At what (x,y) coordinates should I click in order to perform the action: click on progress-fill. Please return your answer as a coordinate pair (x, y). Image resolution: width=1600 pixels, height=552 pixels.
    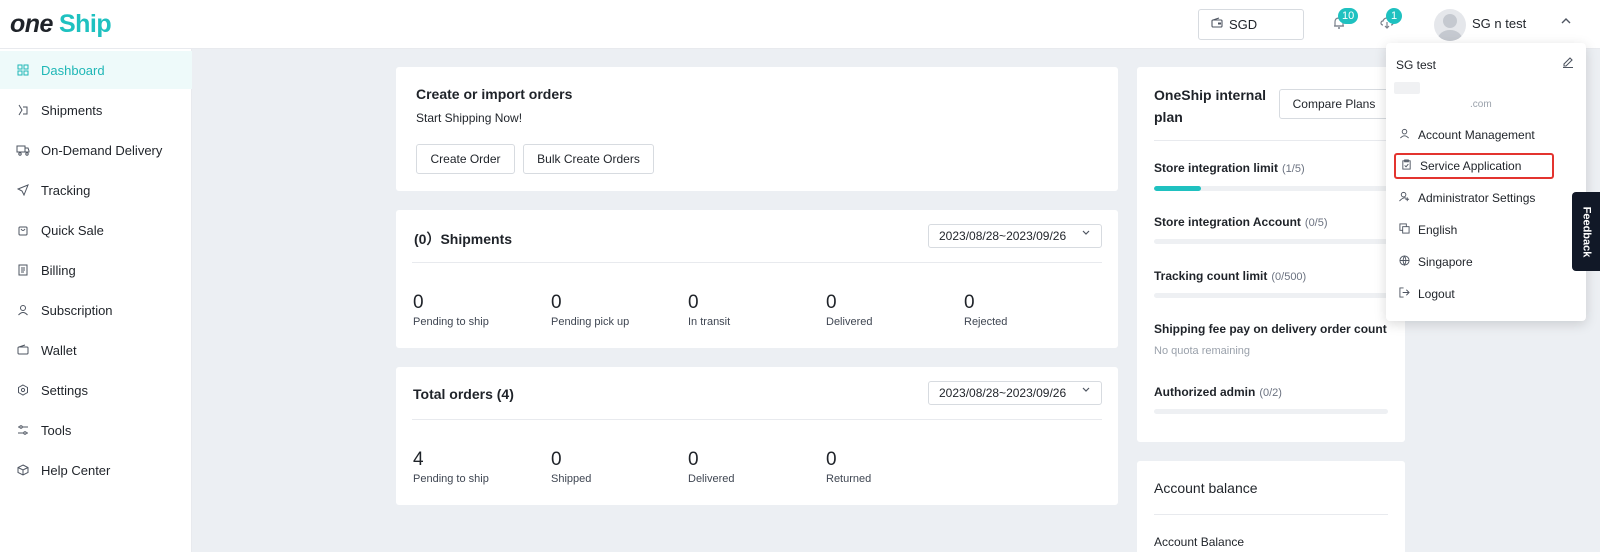
    Looking at the image, I should click on (1177, 188).